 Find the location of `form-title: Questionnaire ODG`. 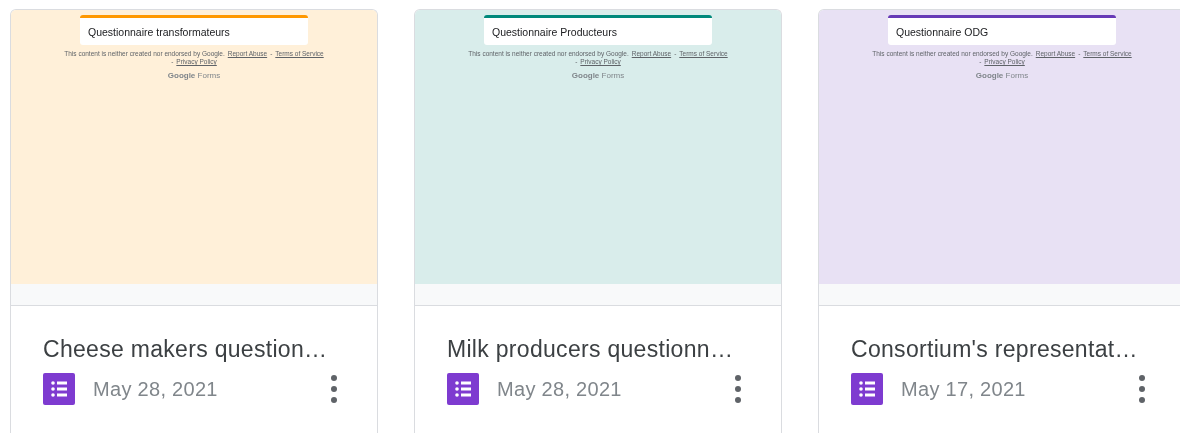

form-title: Questionnaire ODG is located at coordinates (942, 31).